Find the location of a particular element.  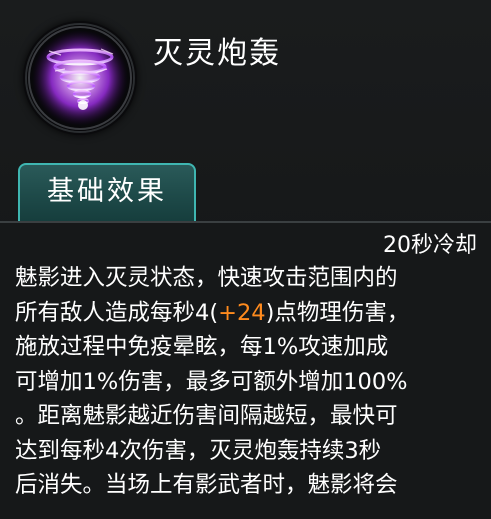

description-line: 魅影进入灭灵状态，快速攻击范围内的 is located at coordinates (206, 278).